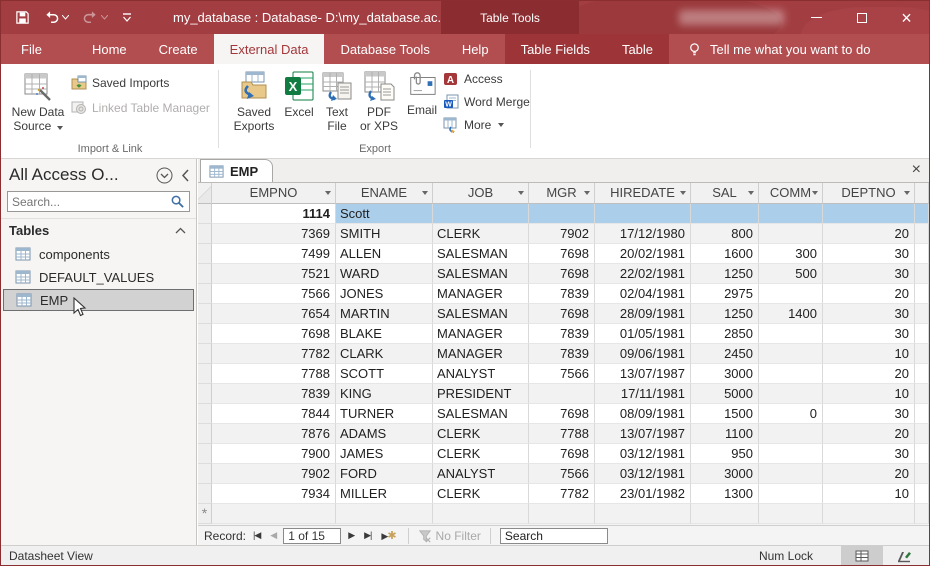 This screenshot has height=566, width=930. I want to click on new-record-asterisk: *, so click(205, 514).